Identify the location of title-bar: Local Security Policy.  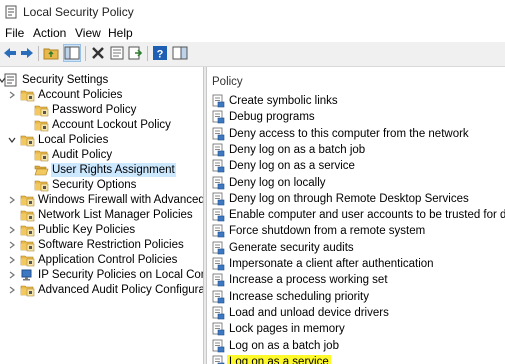
(252, 12).